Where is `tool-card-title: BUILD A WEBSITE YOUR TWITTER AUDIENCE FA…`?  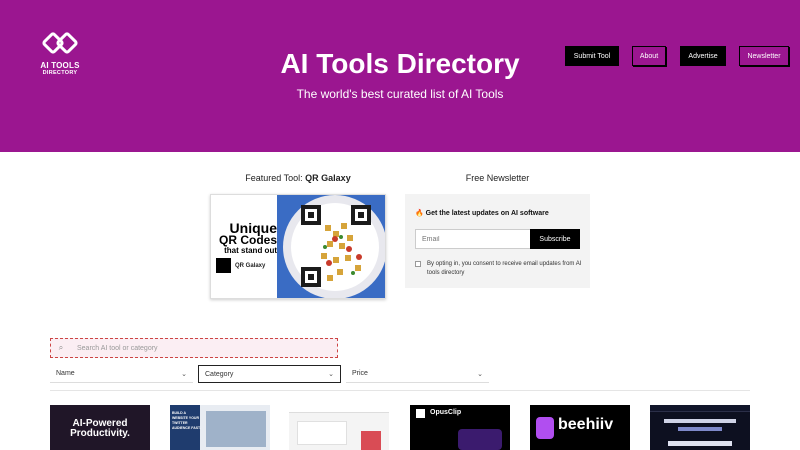
tool-card-title: BUILD A WEBSITE YOUR TWITTER AUDIENCE FA… is located at coordinates (186, 420).